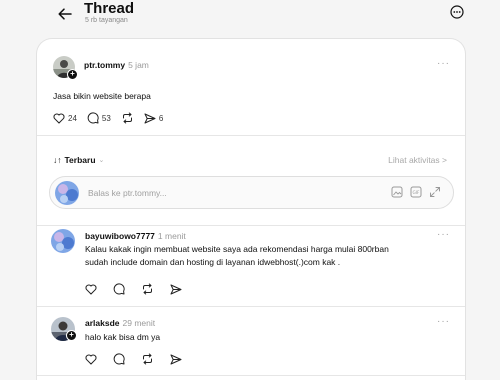  Describe the element at coordinates (139, 323) in the screenshot. I see `reply-time: 29 menit` at that location.